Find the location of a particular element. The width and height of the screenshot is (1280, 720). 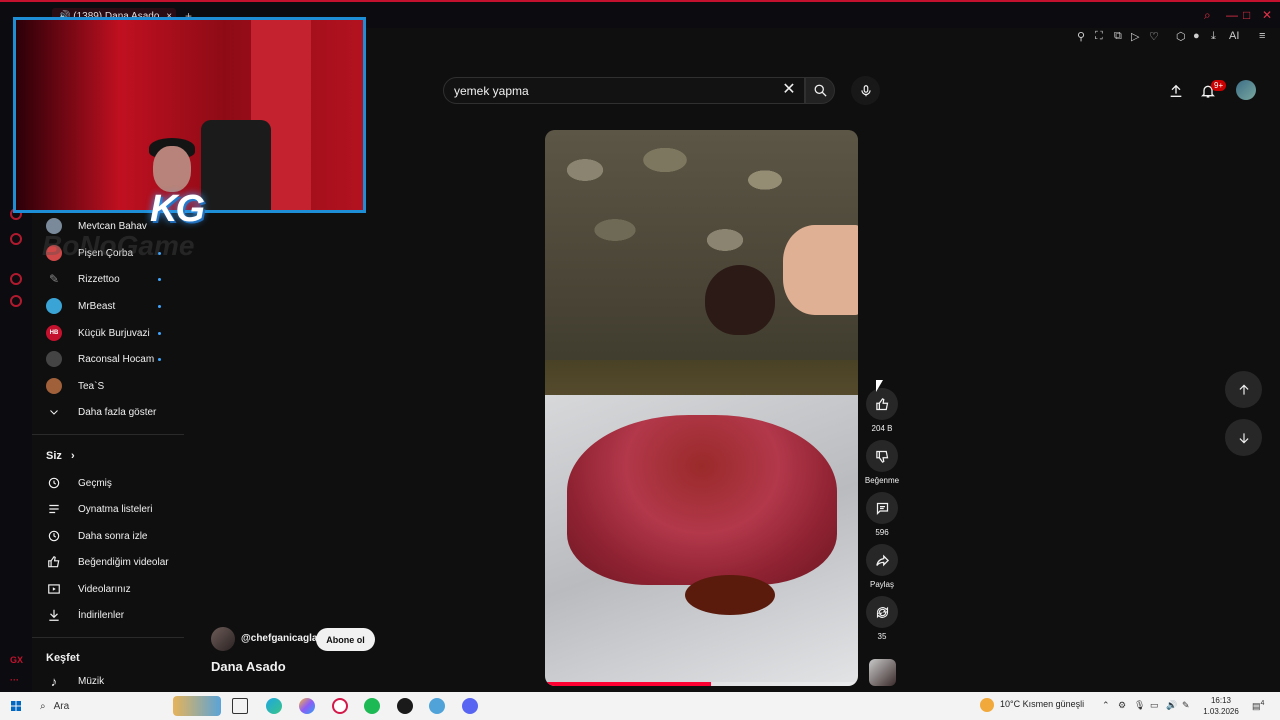

video-icon is located at coordinates (54, 589).